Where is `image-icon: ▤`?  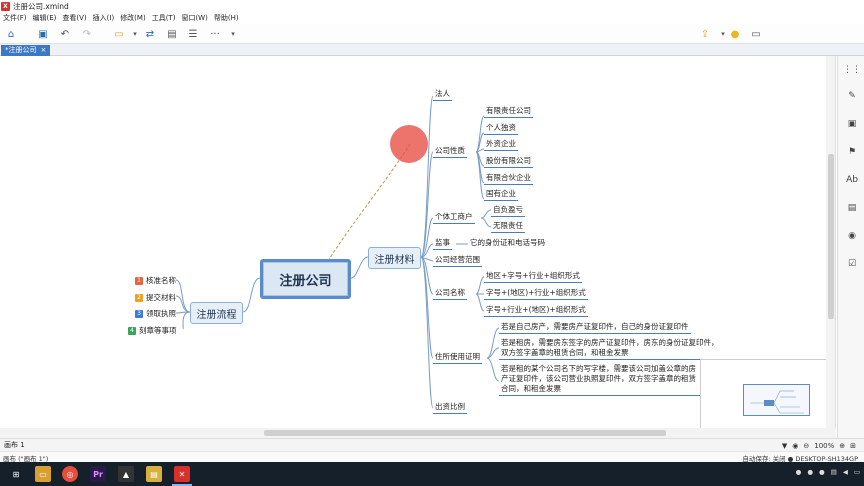 image-icon: ▤ is located at coordinates (172, 34).